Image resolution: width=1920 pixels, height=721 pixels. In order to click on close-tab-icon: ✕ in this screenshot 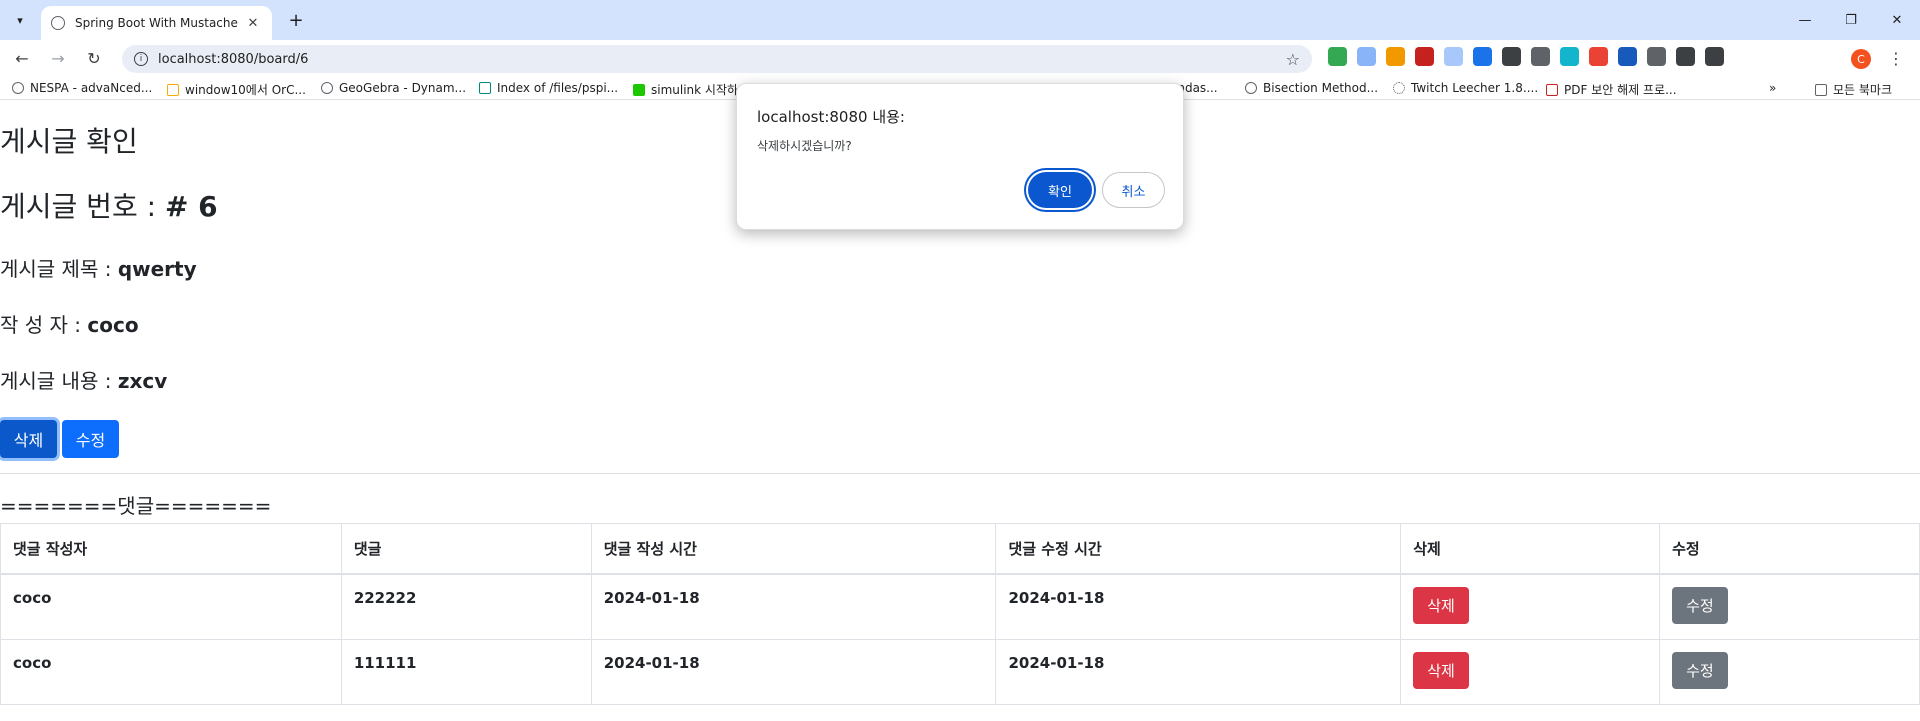, I will do `click(253, 23)`.